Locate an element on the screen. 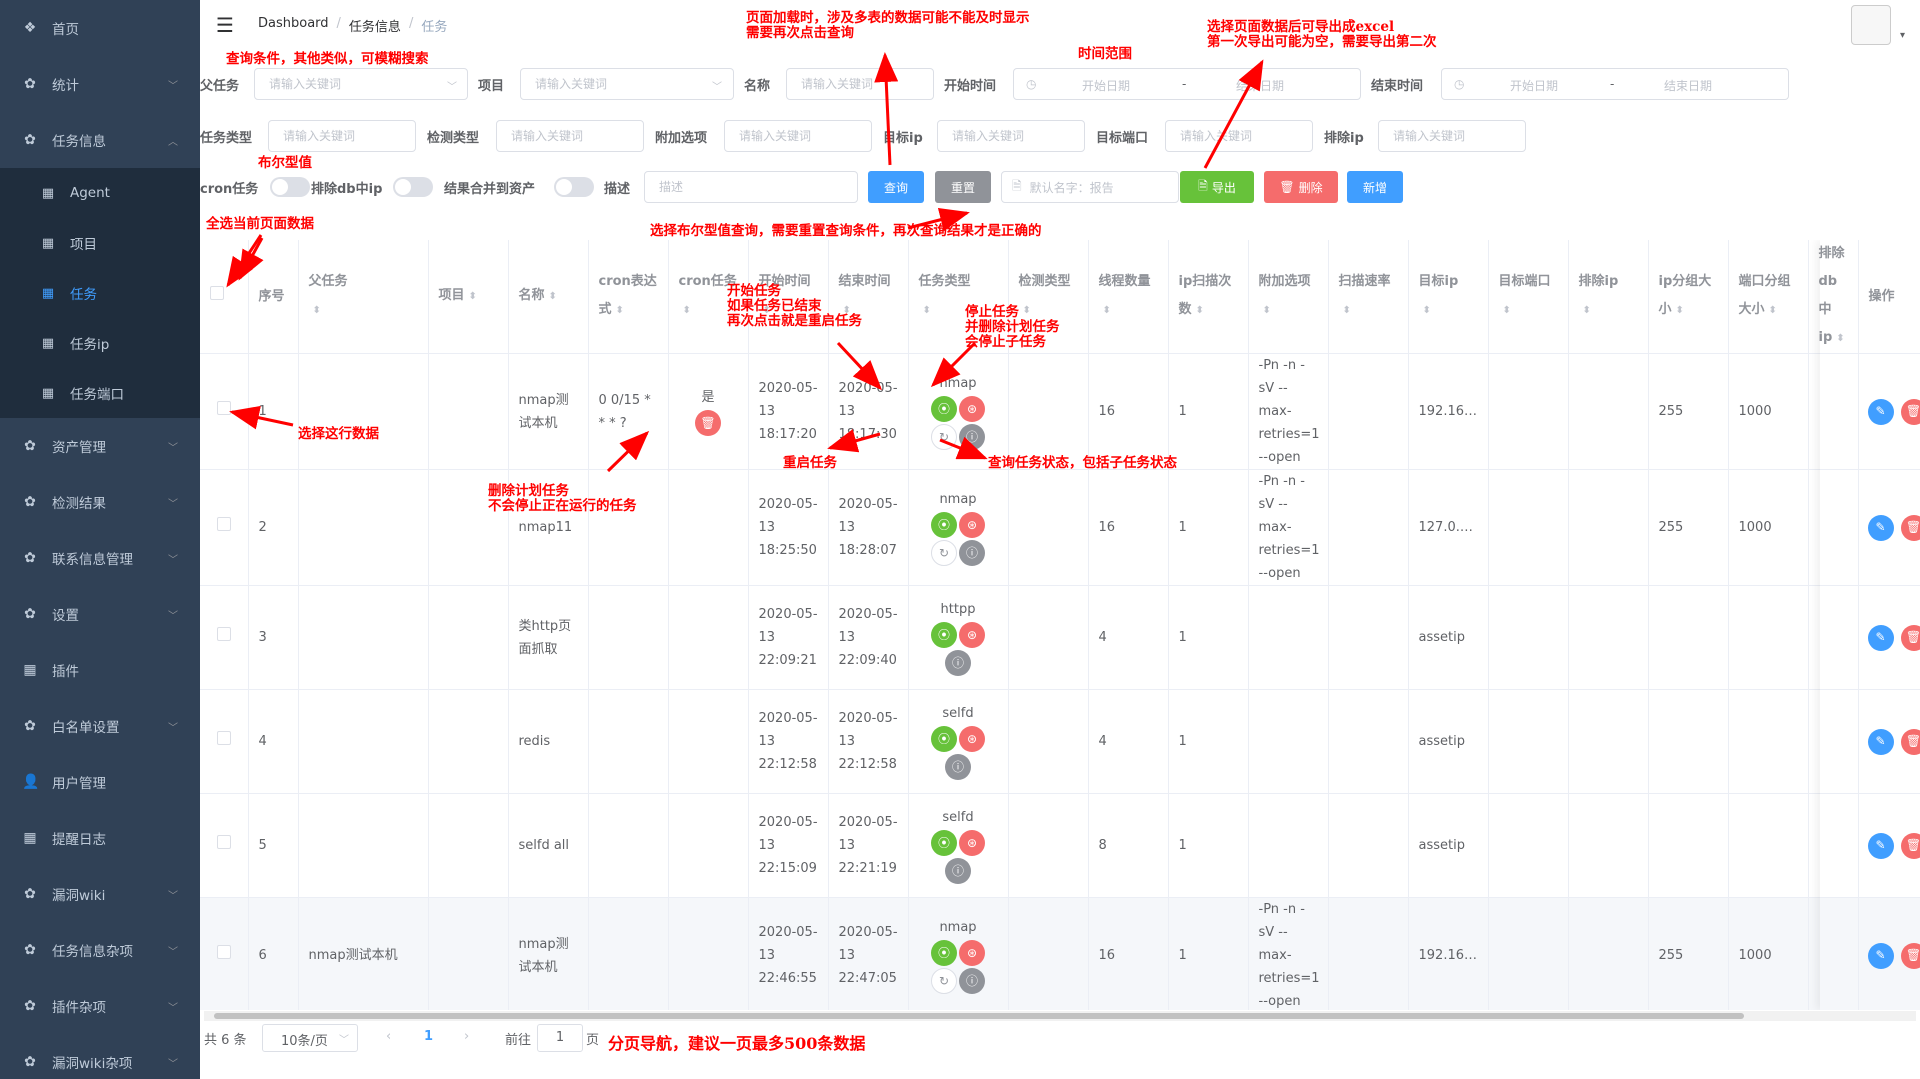  menu-task-misc: ✿ 任务信息杂项 ﹀ is located at coordinates (100, 950).